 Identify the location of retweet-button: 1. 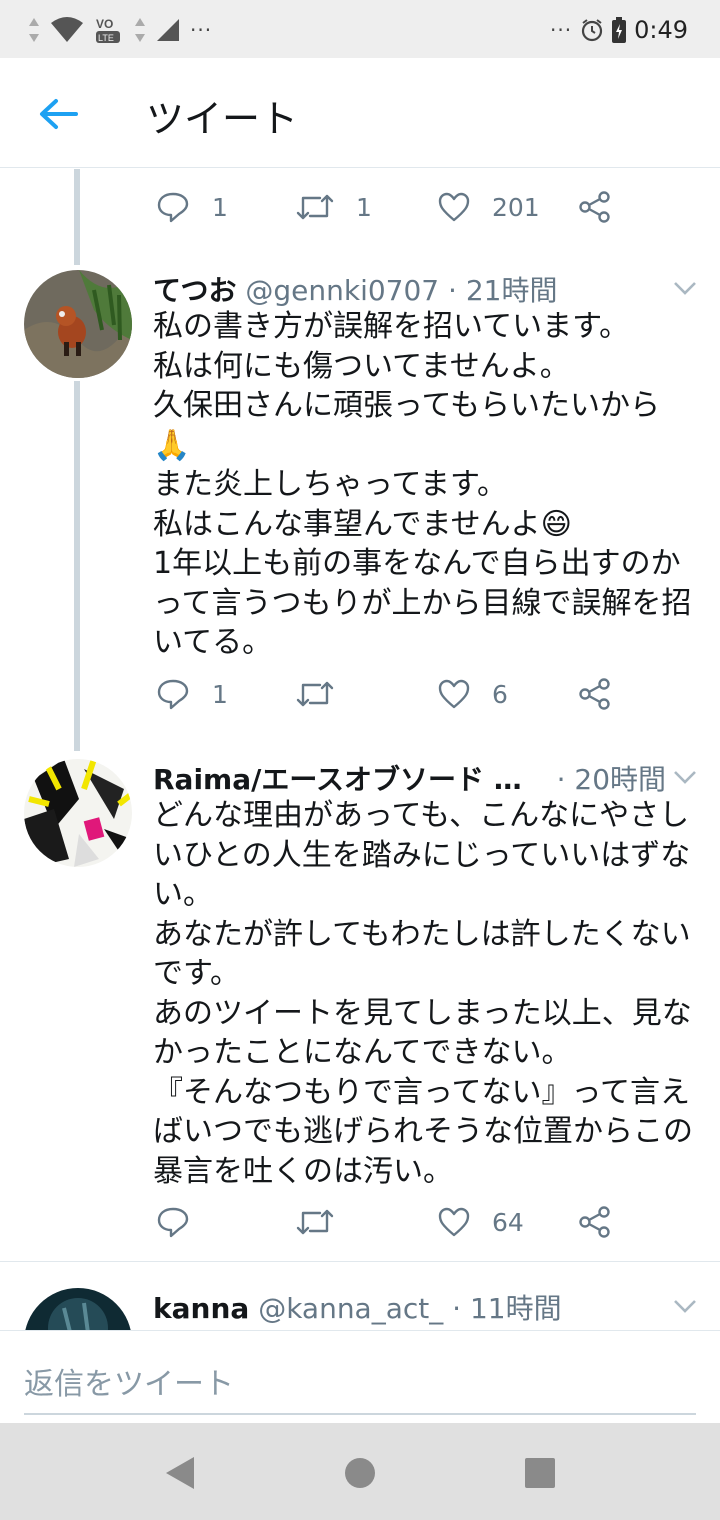
(334, 207).